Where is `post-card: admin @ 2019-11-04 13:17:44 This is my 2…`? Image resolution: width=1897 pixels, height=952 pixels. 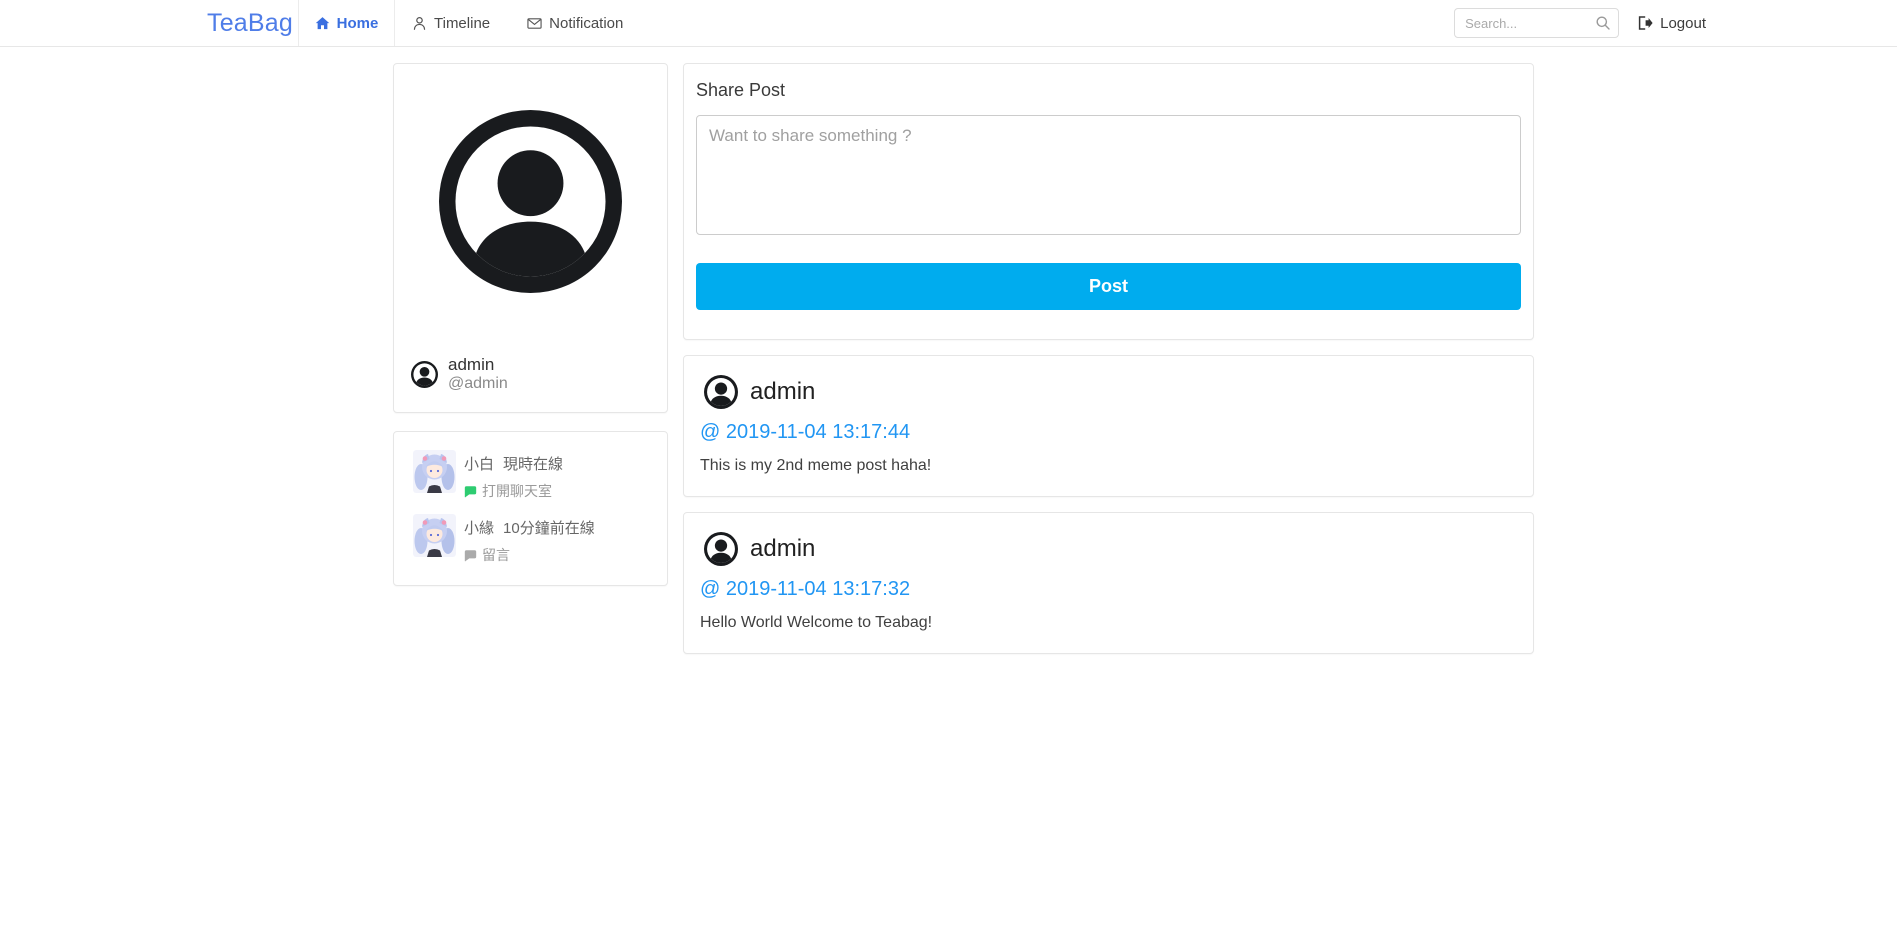
post-card: admin @ 2019-11-04 13:17:44 This is my 2… is located at coordinates (1108, 426).